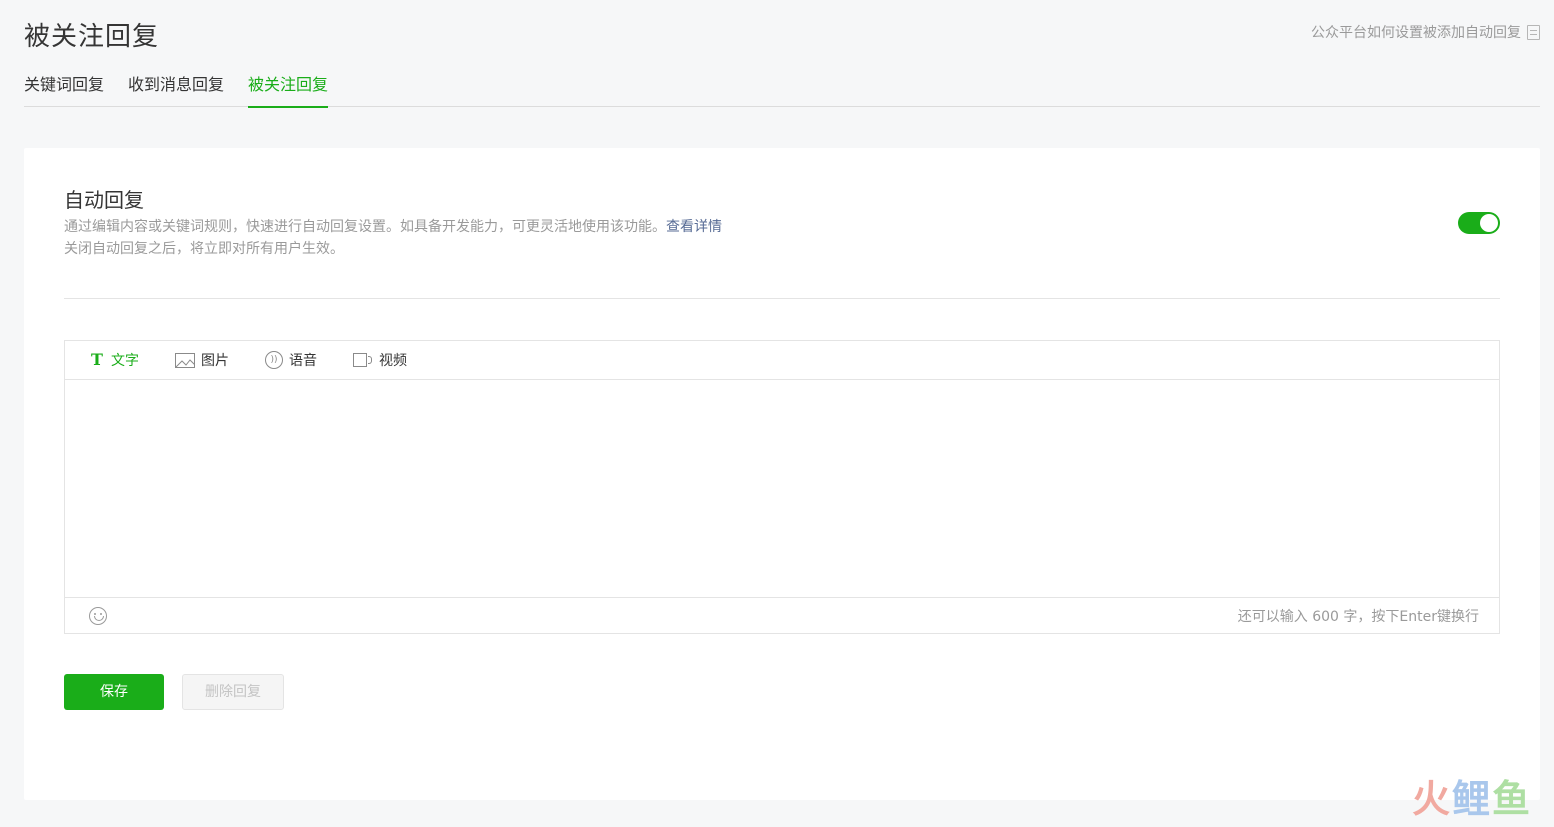 Image resolution: width=1554 pixels, height=827 pixels. What do you see at coordinates (204, 249) in the screenshot?
I see `description-line-2: 关闭自动回复之后，将立即对所有用户生效。` at bounding box center [204, 249].